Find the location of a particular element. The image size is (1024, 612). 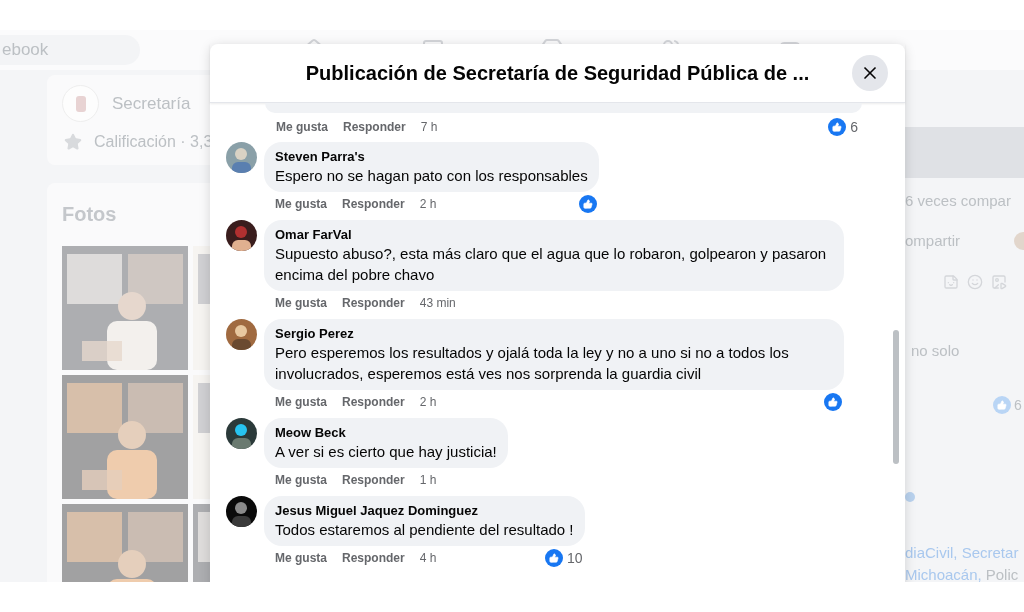

post-text: no solo is located at coordinates (935, 351).